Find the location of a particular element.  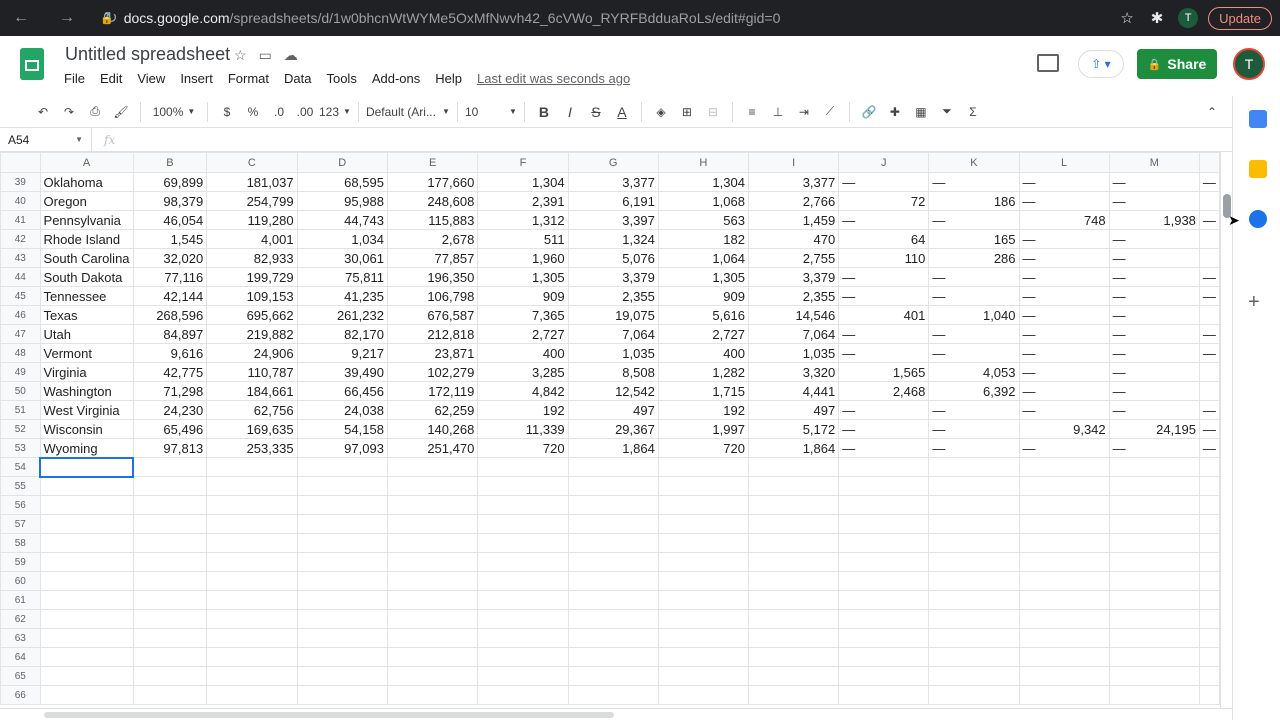

cell: 66,456 is located at coordinates (342, 391).